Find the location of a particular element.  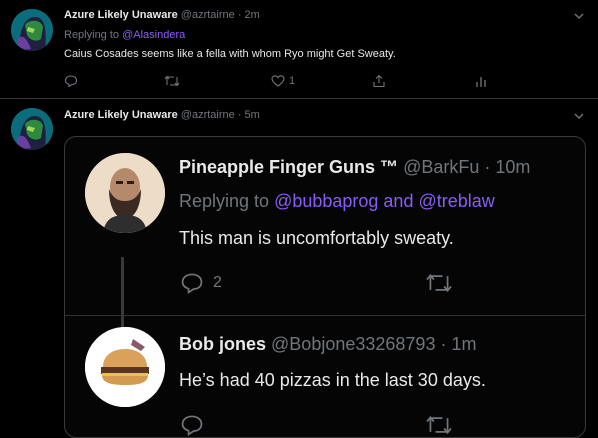

like-icon is located at coordinates (278, 81).